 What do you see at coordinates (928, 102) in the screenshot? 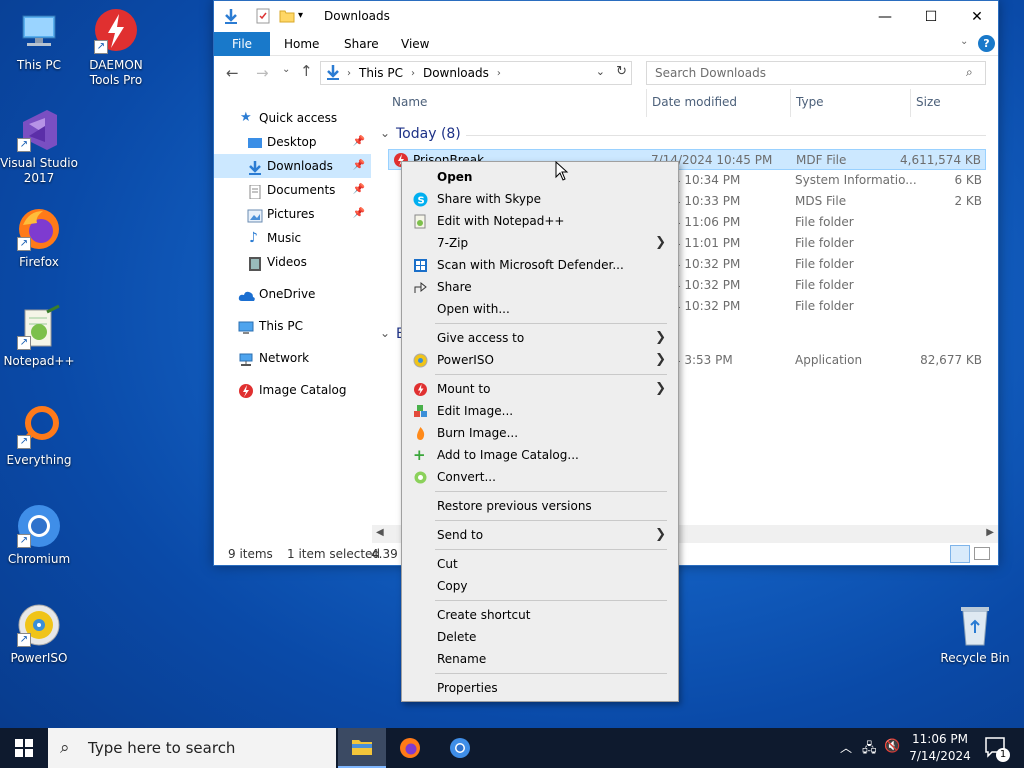
I see `column-header-size: Size` at bounding box center [928, 102].